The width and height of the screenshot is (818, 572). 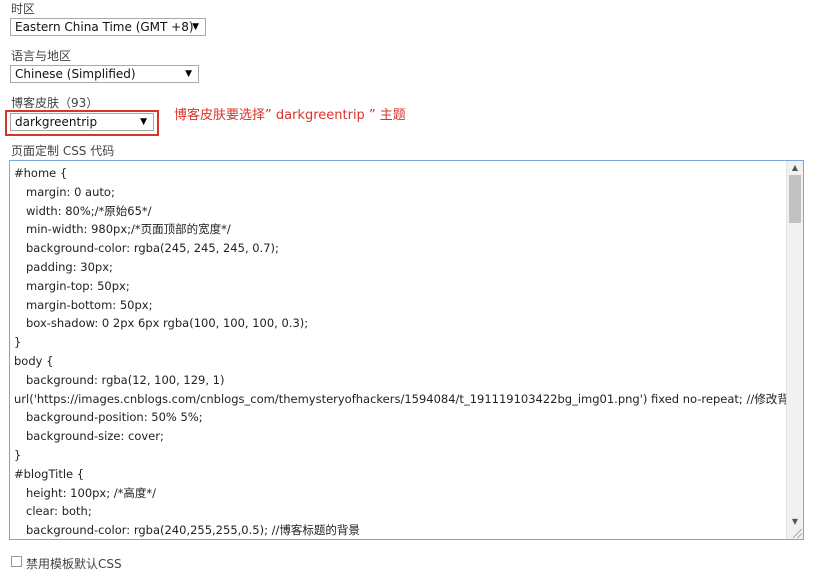 What do you see at coordinates (41, 56) in the screenshot?
I see `language-label: 语言与地区` at bounding box center [41, 56].